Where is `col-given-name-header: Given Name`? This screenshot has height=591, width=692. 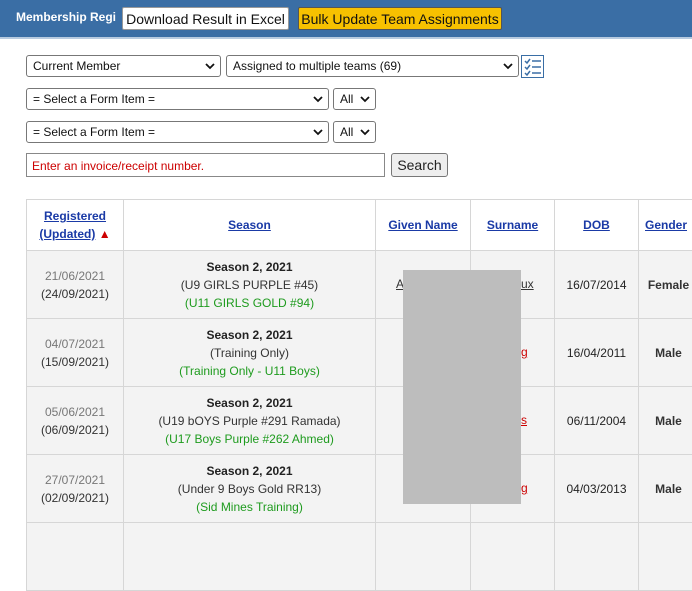 col-given-name-header: Given Name is located at coordinates (423, 225).